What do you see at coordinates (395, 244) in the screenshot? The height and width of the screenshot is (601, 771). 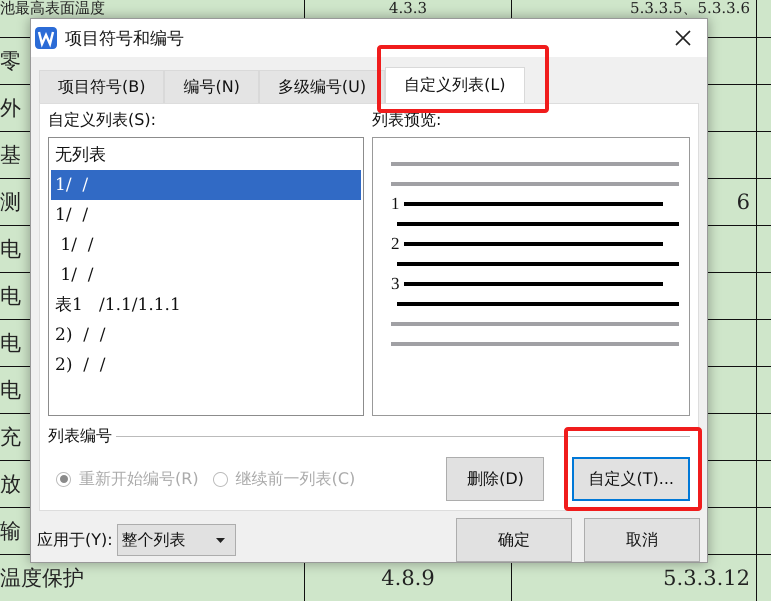 I see `preview-number: 2` at bounding box center [395, 244].